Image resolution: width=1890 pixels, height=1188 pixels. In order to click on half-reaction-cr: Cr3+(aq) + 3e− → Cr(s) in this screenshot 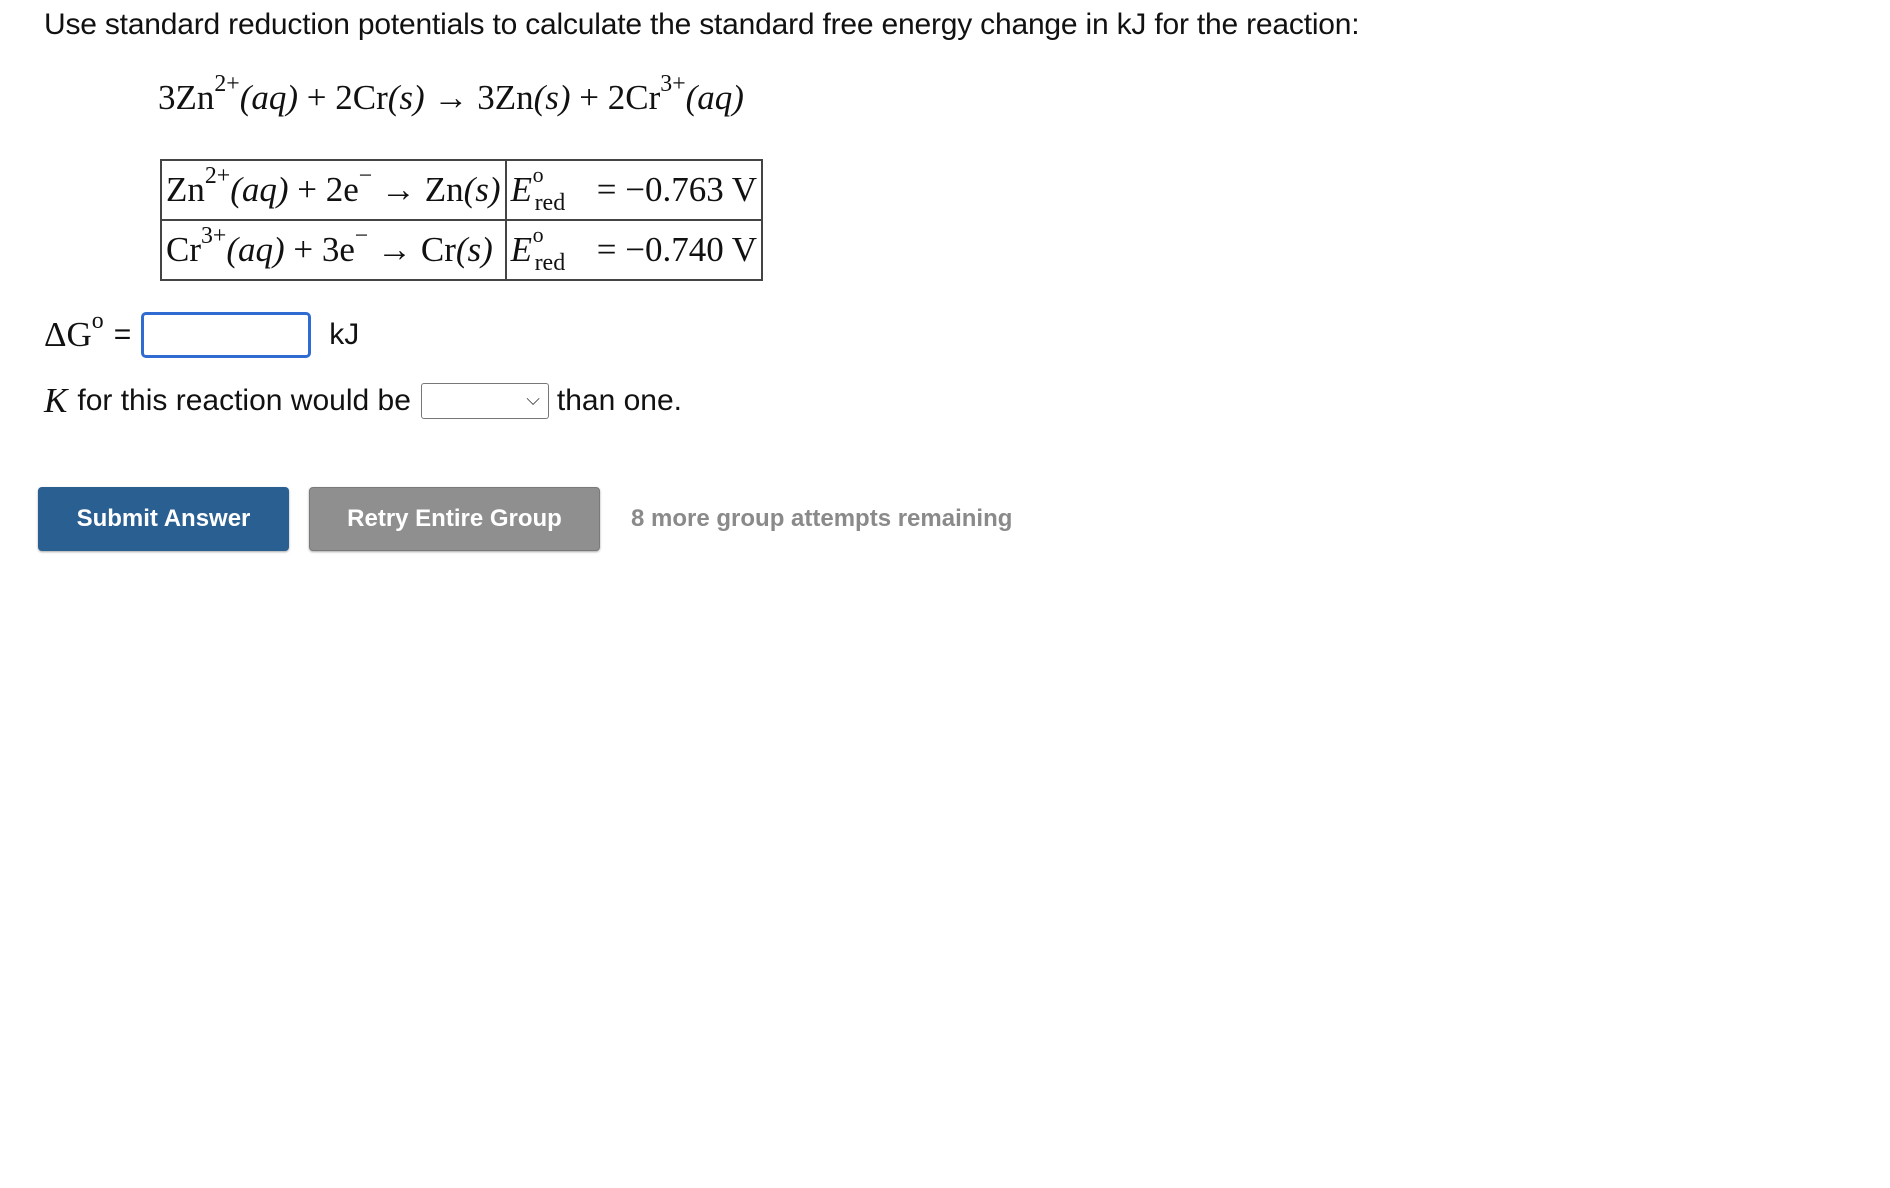, I will do `click(333, 250)`.